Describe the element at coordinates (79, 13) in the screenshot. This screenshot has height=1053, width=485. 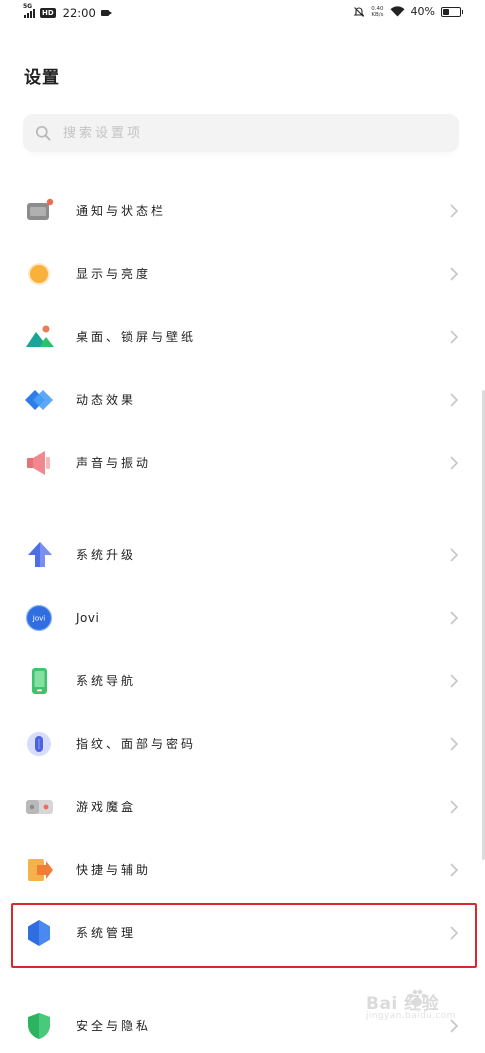
I see `clock: 22:00` at that location.